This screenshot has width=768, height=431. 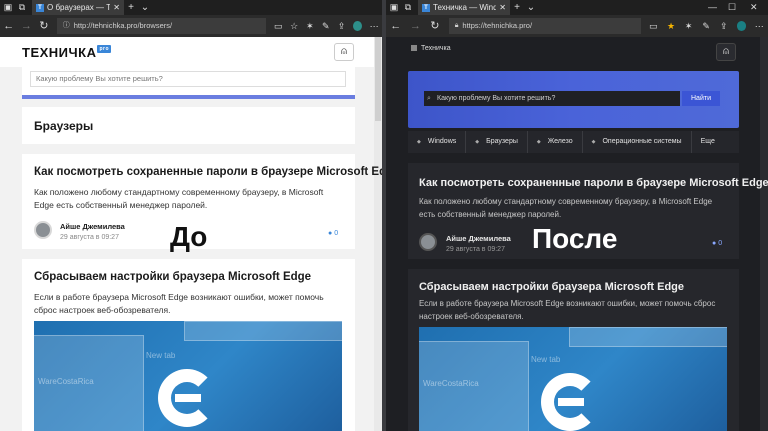 What do you see at coordinates (188, 79) in the screenshot?
I see `search-input: Какую проблему Вы хотите решить?` at bounding box center [188, 79].